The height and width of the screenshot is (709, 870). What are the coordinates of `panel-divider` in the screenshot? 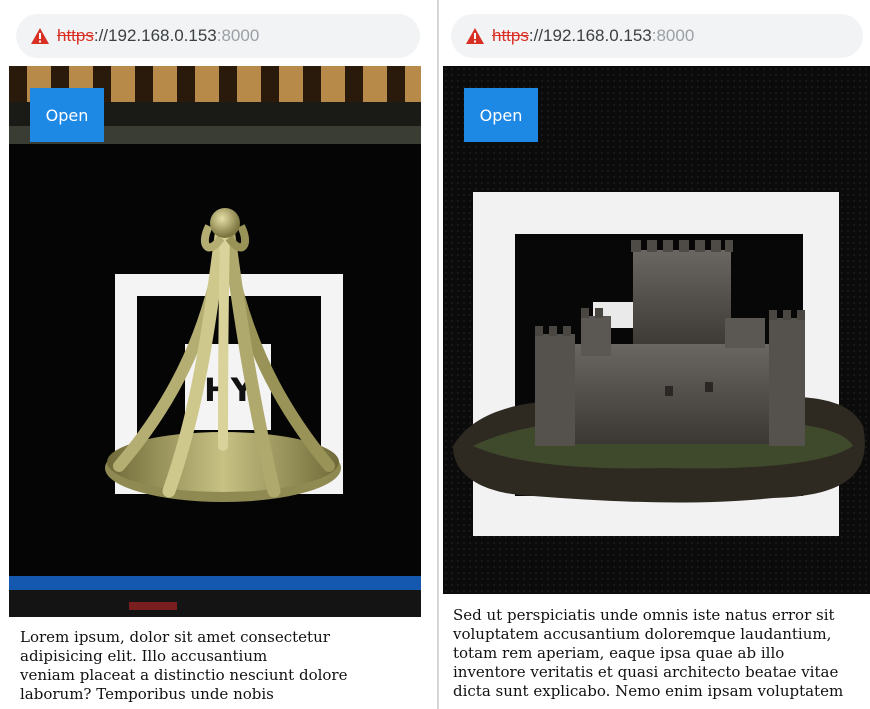 It's located at (438, 354).